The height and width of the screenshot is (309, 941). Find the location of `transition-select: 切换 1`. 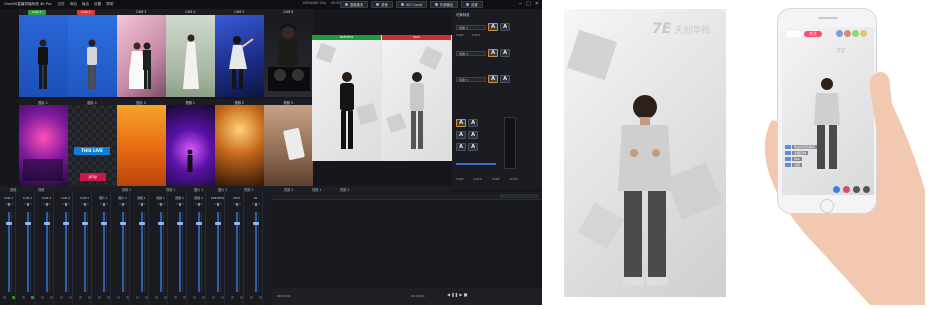

transition-select: 切换 1 is located at coordinates (471, 27).